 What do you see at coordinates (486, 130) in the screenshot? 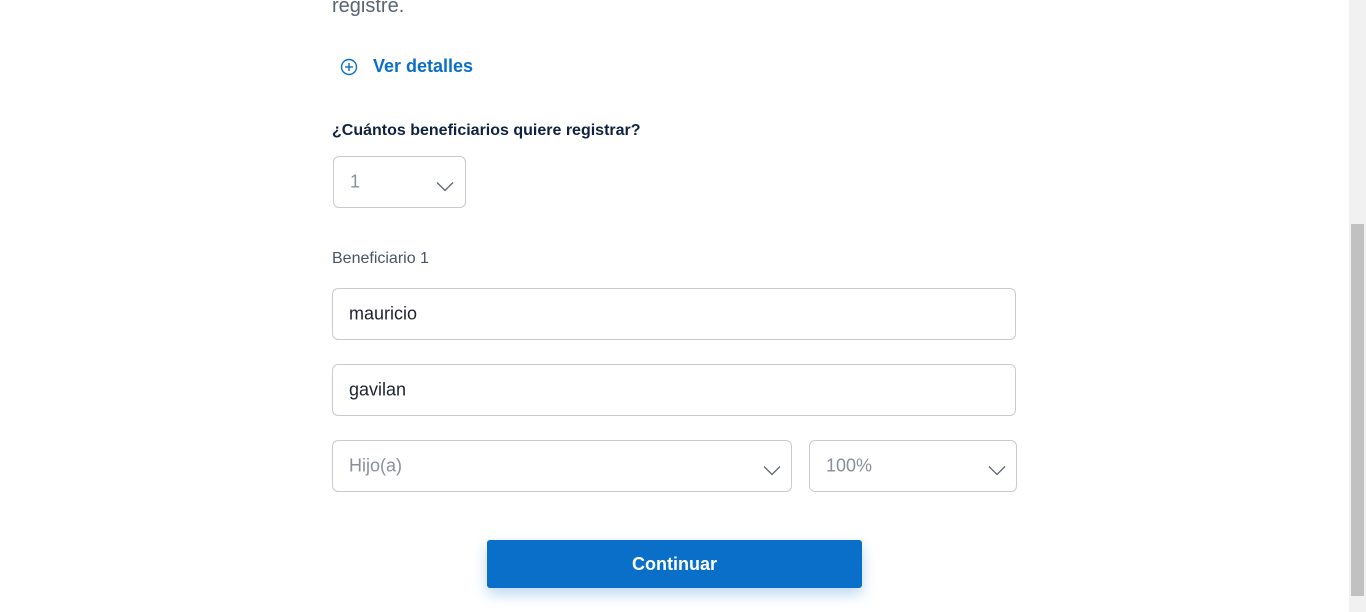
I see `beneficiaries-question: ¿Cuántos beneficiarios quiere registrar?` at bounding box center [486, 130].